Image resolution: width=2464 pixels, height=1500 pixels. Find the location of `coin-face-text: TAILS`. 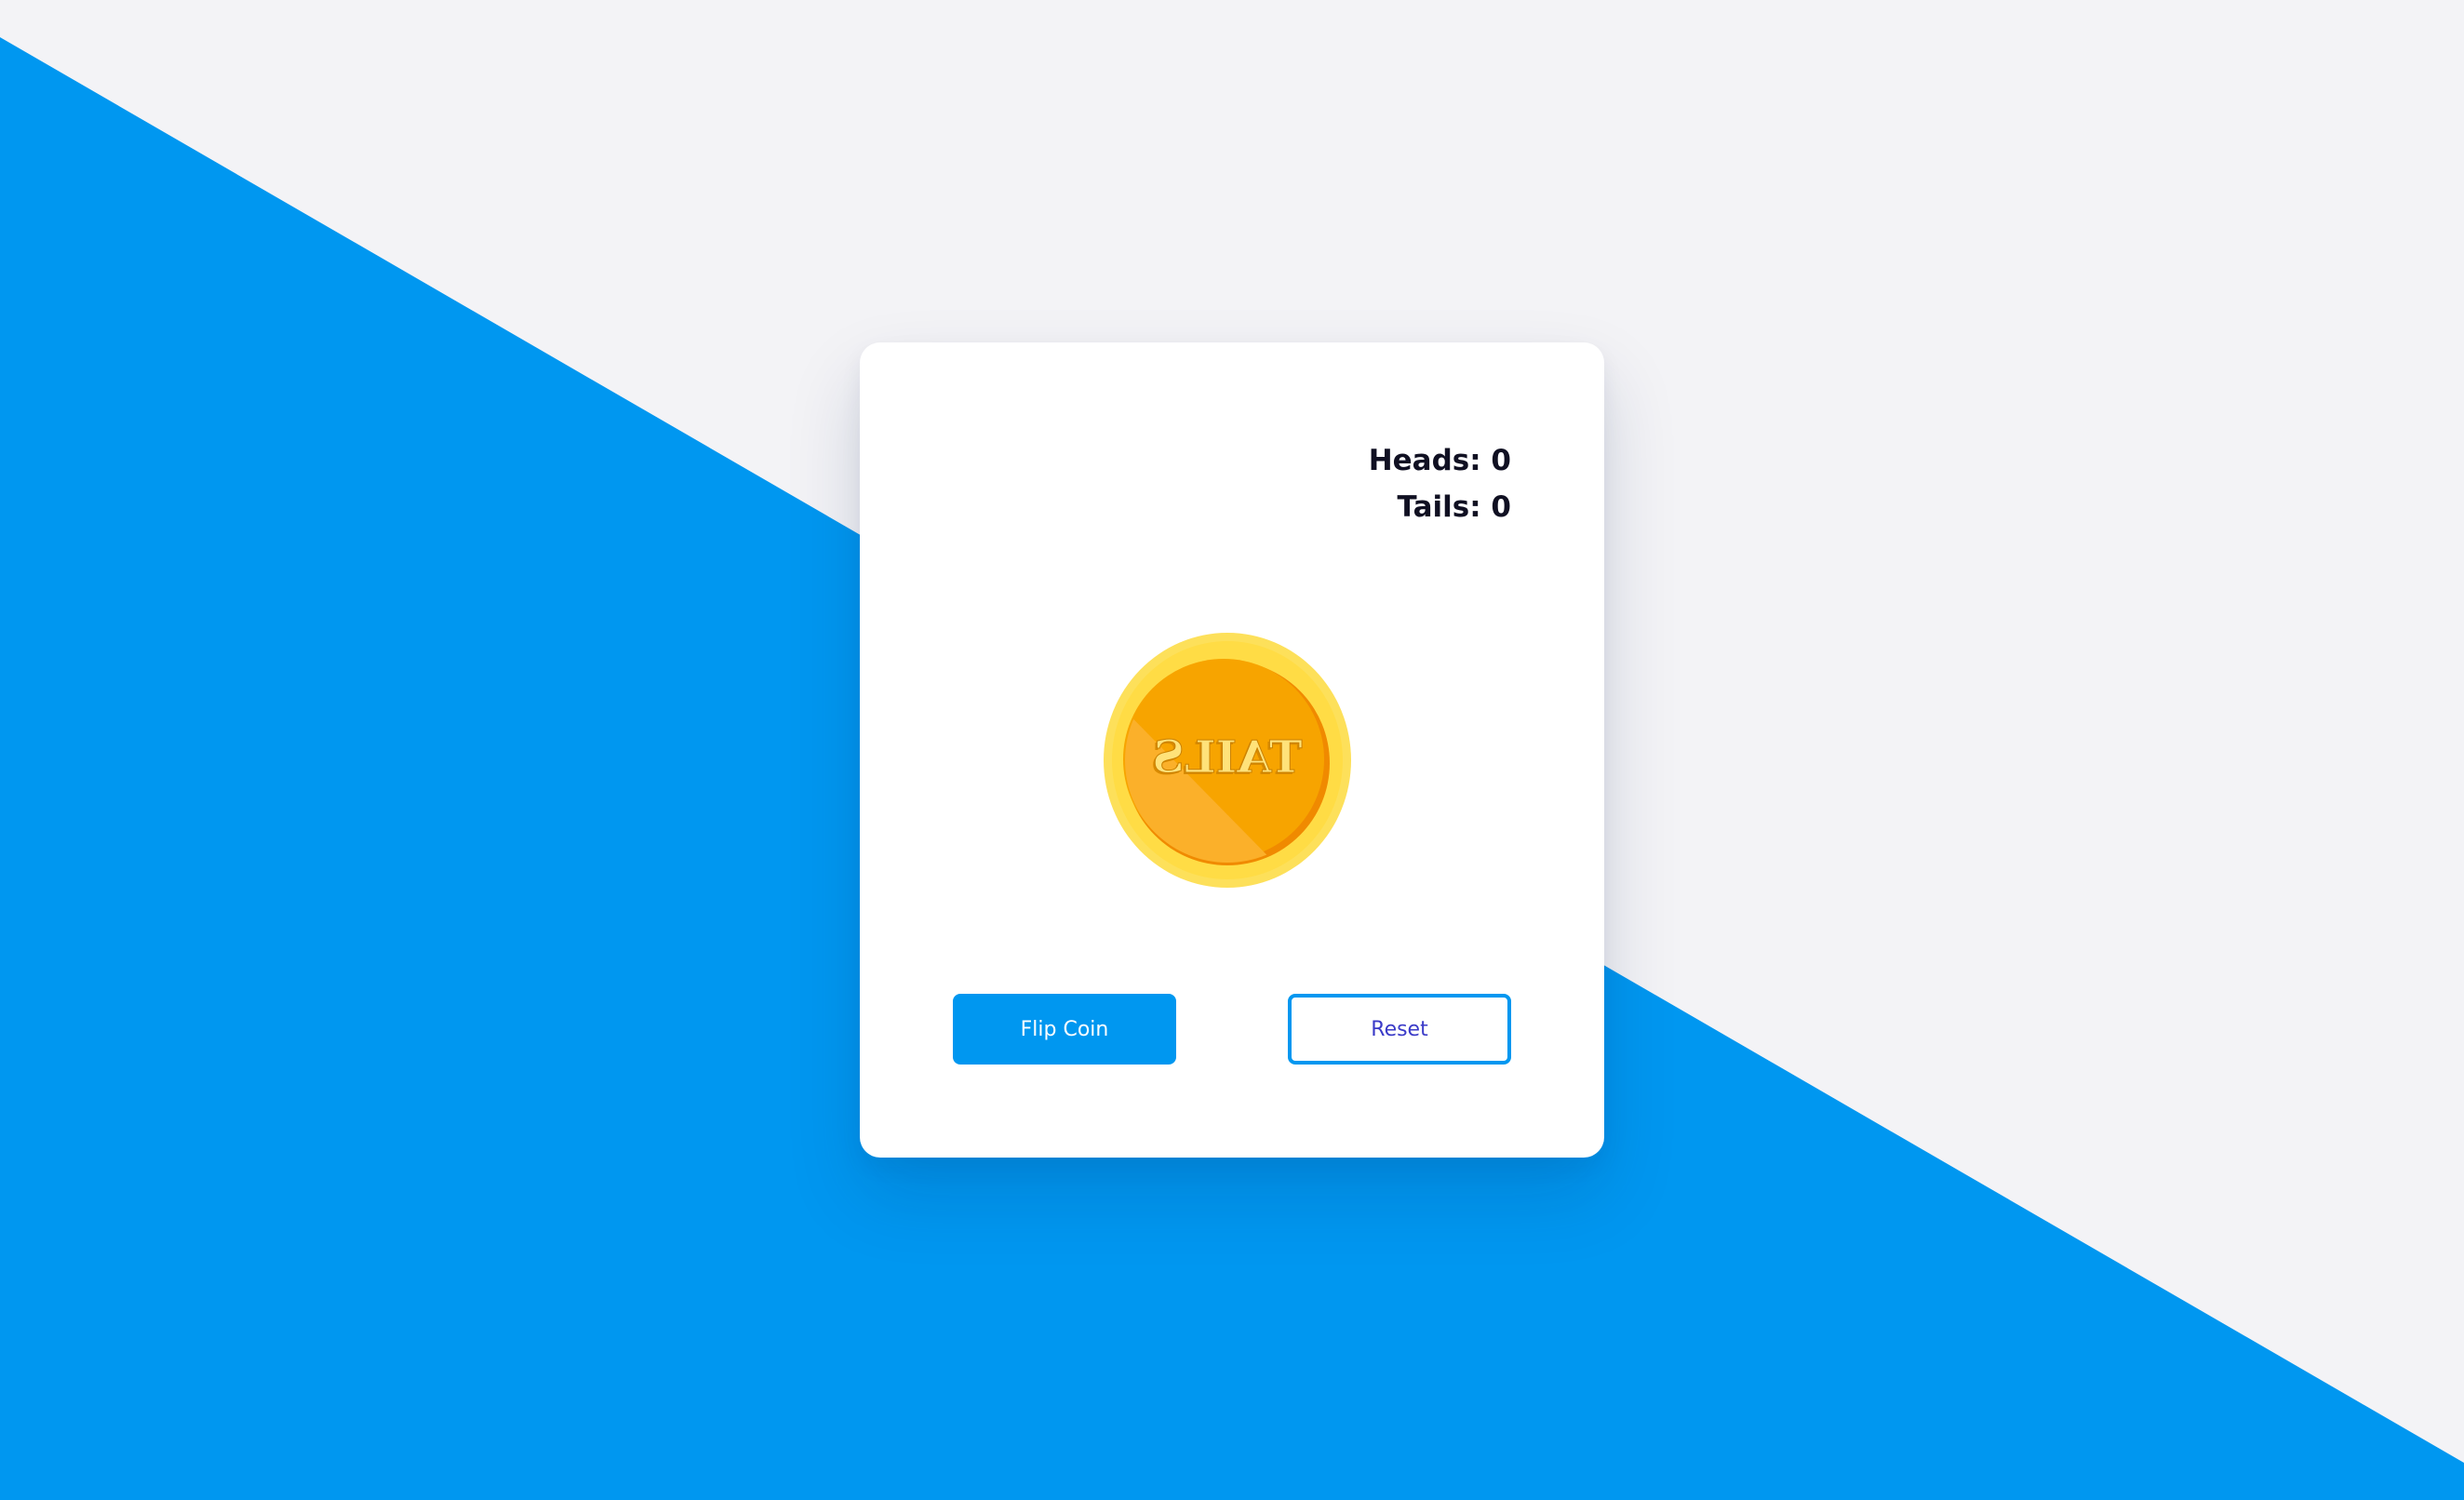

coin-face-text: TAILS is located at coordinates (1227, 757).